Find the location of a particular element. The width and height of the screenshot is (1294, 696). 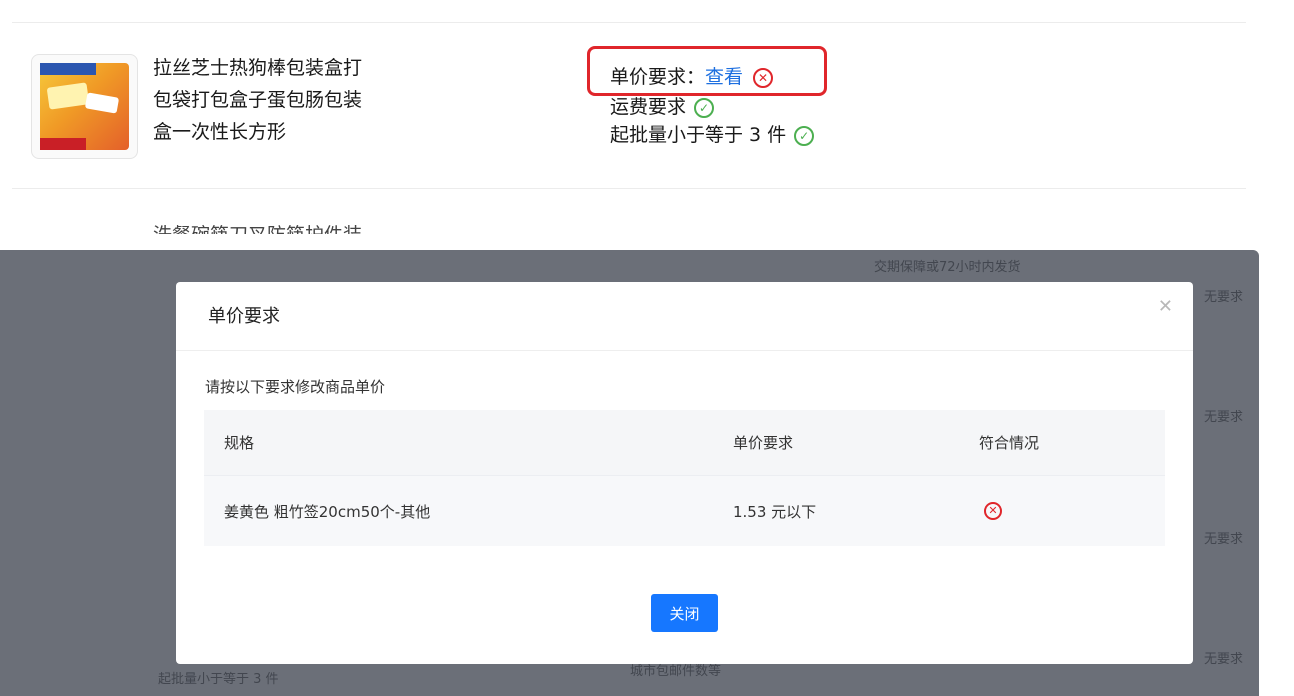

table-header: 规格 单价要求 符合情况 is located at coordinates (684, 442).